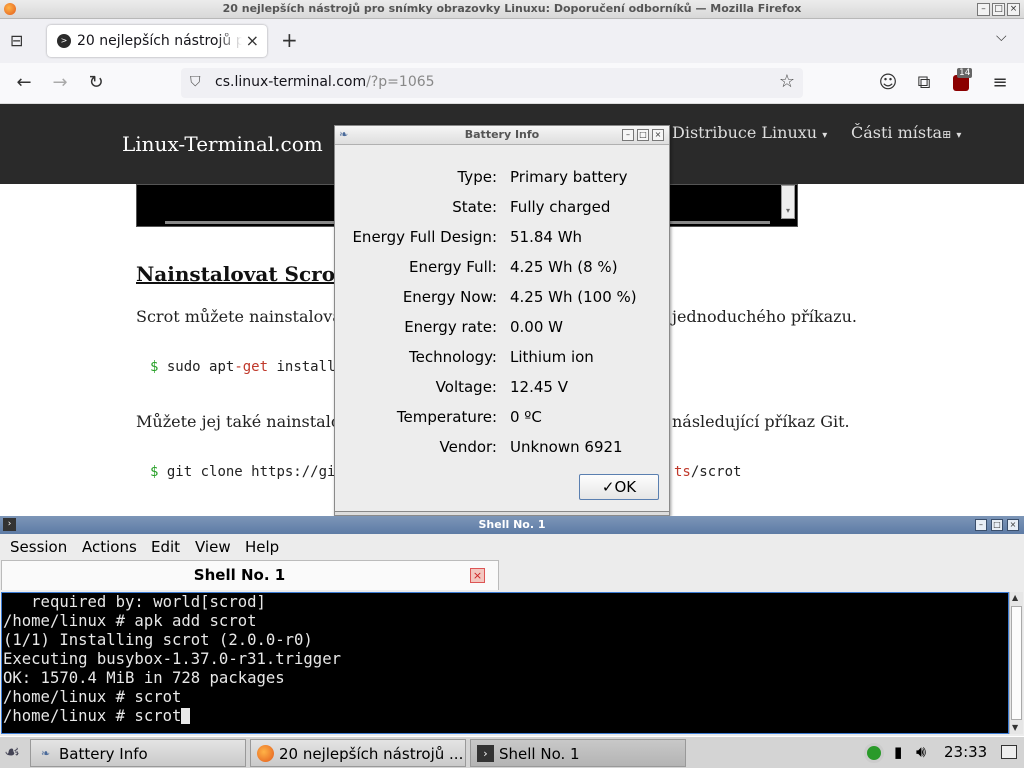 The image size is (1024, 768). What do you see at coordinates (560, 207) in the screenshot?
I see `value-state: Fully charged` at bounding box center [560, 207].